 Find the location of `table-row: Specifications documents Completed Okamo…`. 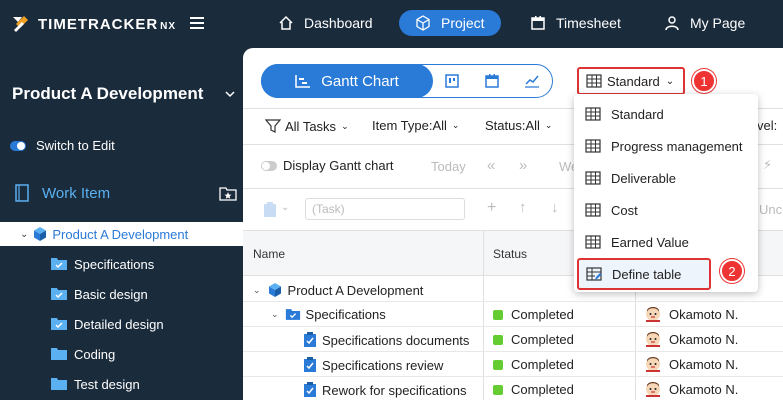

table-row: Specifications documents Completed Okamo… is located at coordinates (513, 339).